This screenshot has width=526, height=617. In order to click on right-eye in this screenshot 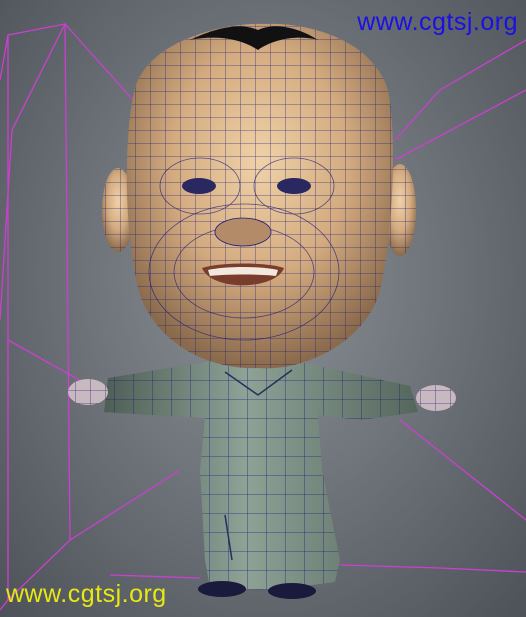, I will do `click(294, 186)`.